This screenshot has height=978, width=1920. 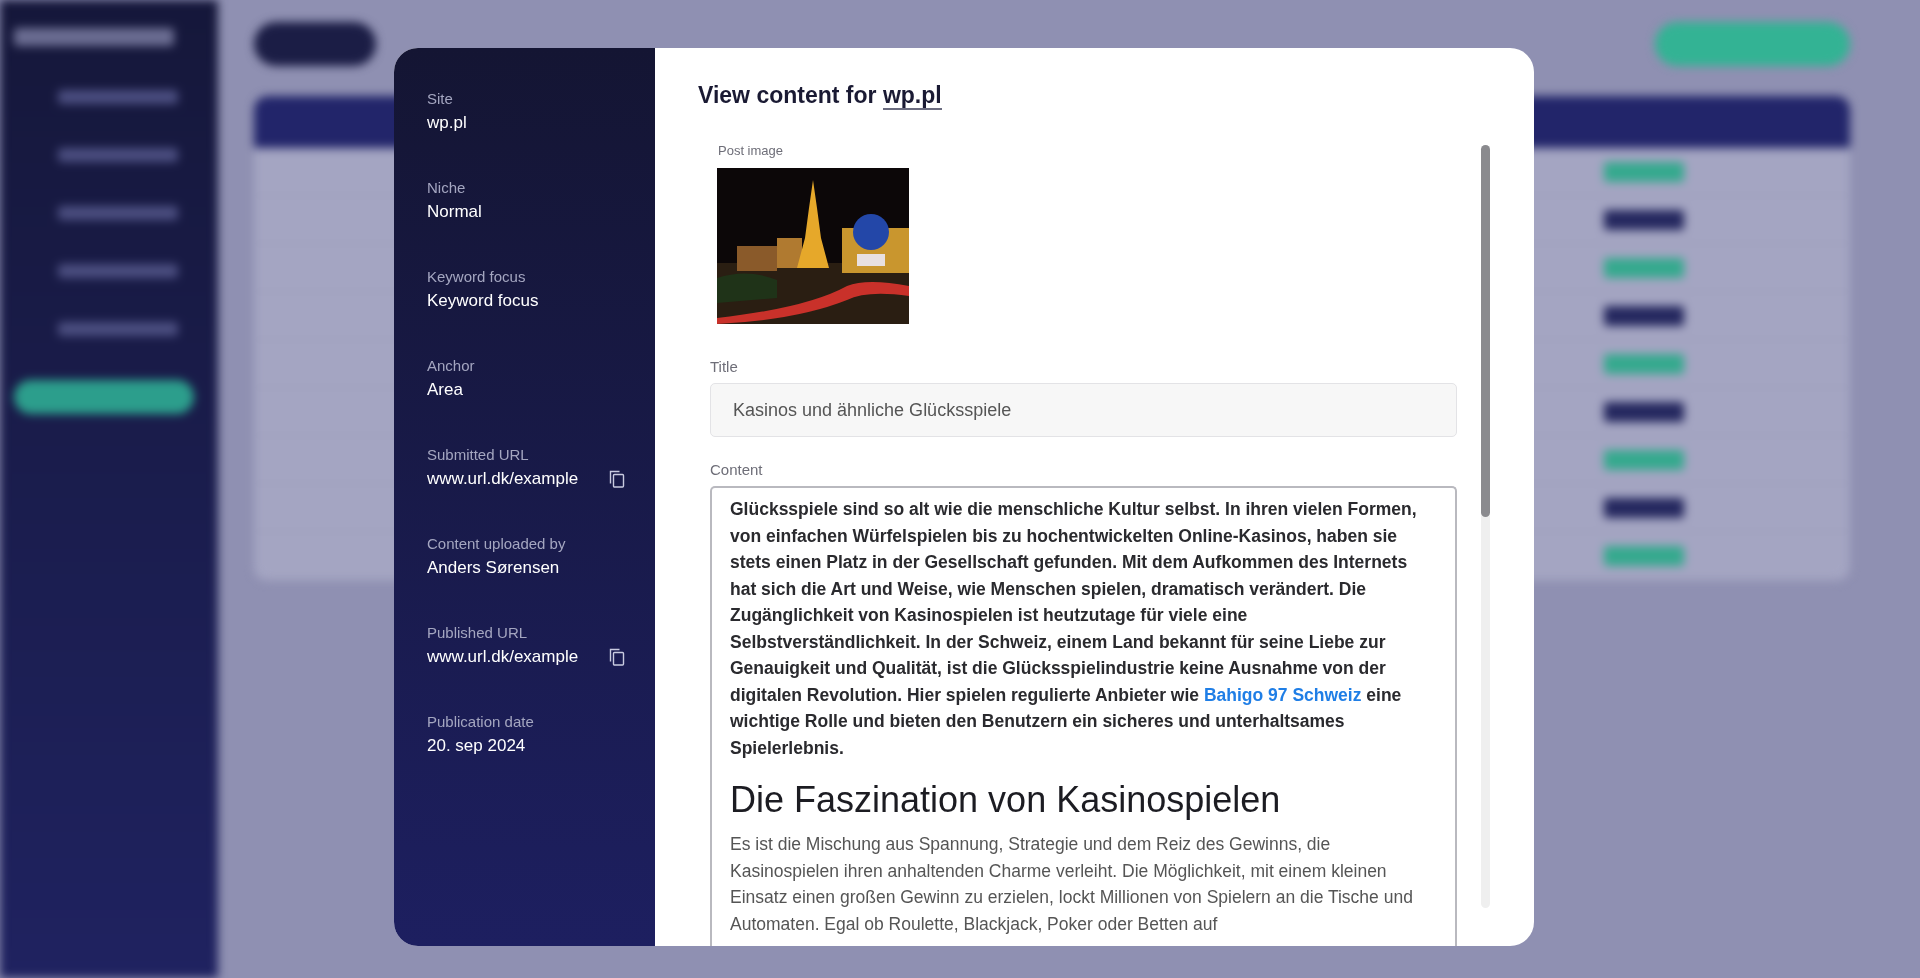 I want to click on scrollbar-thumb, so click(x=1485, y=331).